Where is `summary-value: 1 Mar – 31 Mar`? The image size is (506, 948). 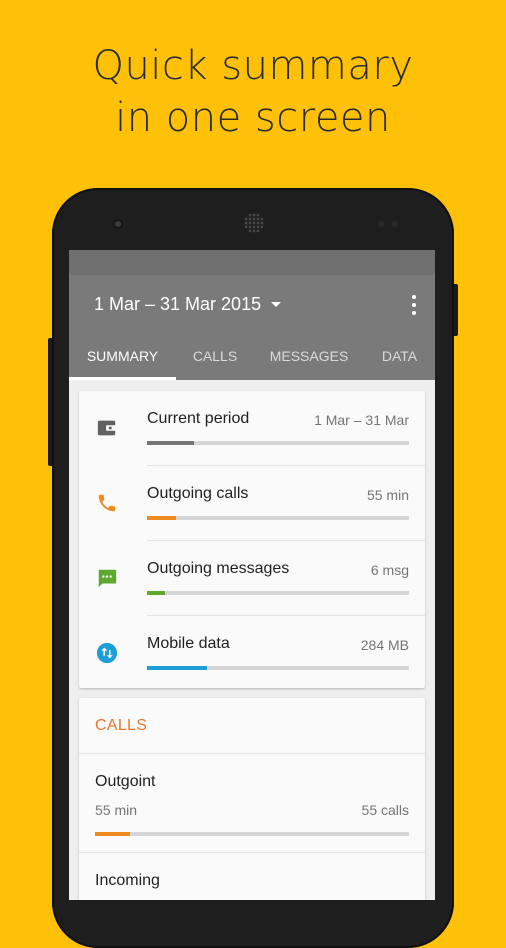
summary-value: 1 Mar – 31 Mar is located at coordinates (361, 420).